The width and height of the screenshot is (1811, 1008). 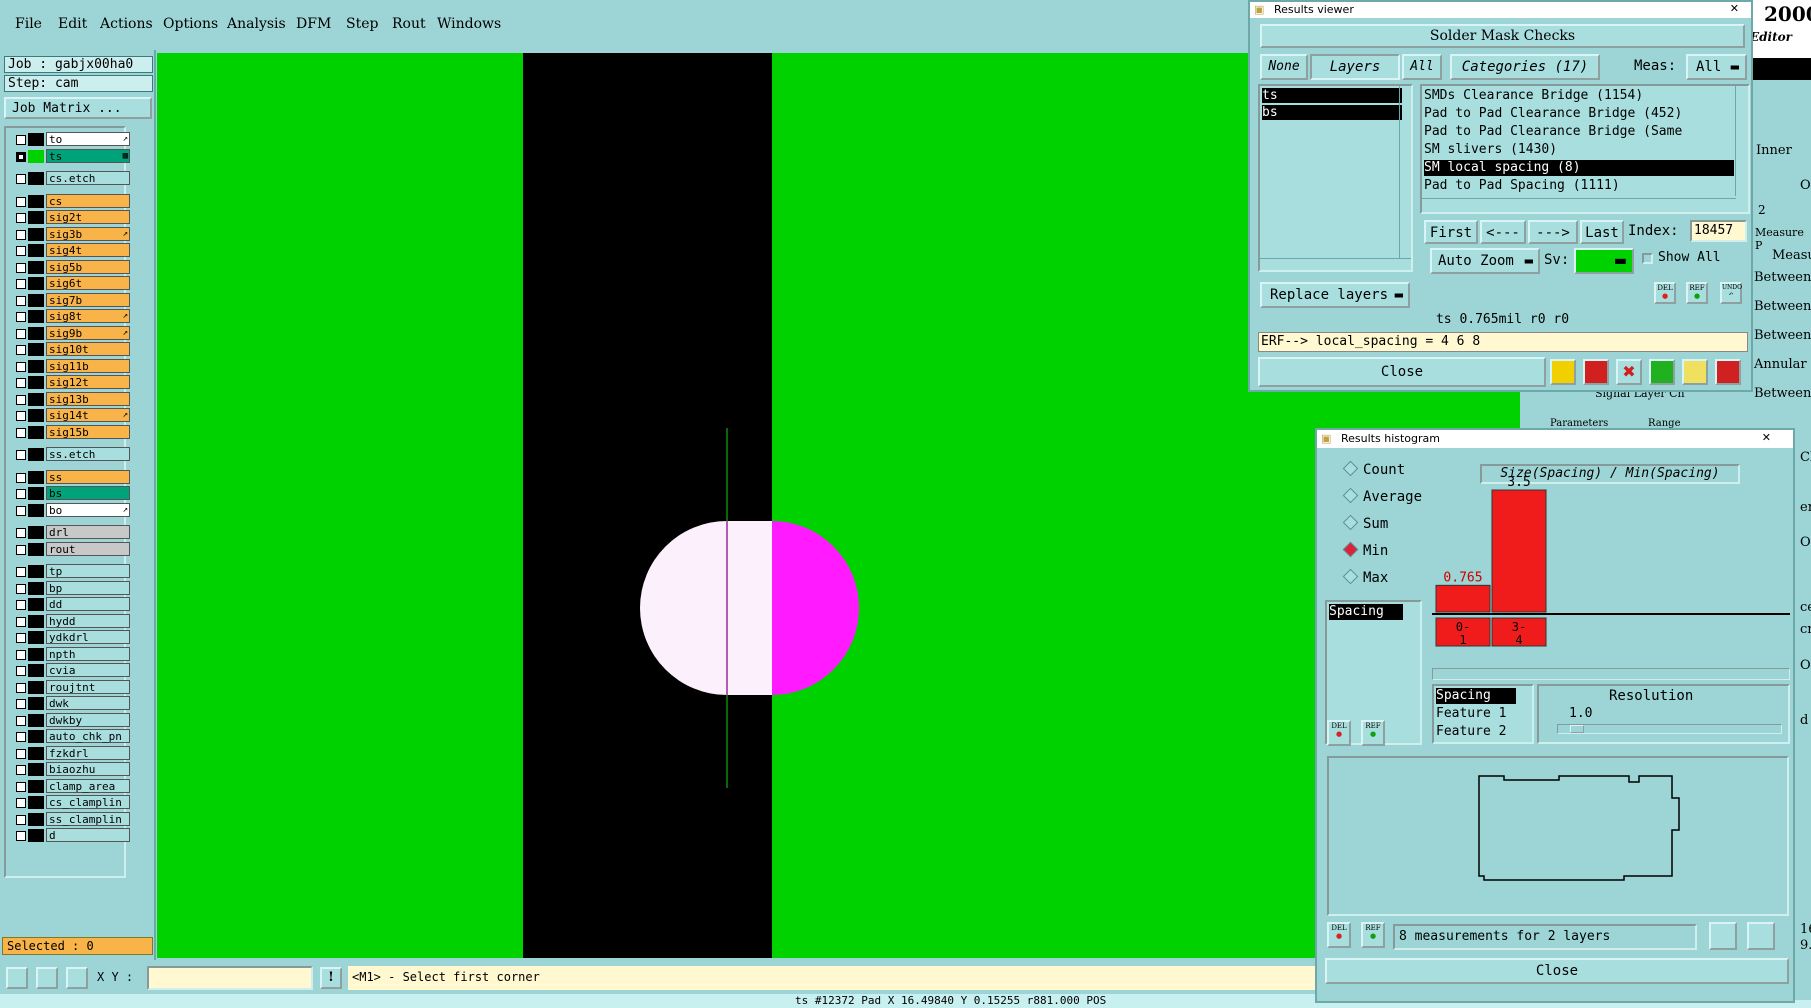 I want to click on rh-ref-icon: REF ●, so click(x=1373, y=733).